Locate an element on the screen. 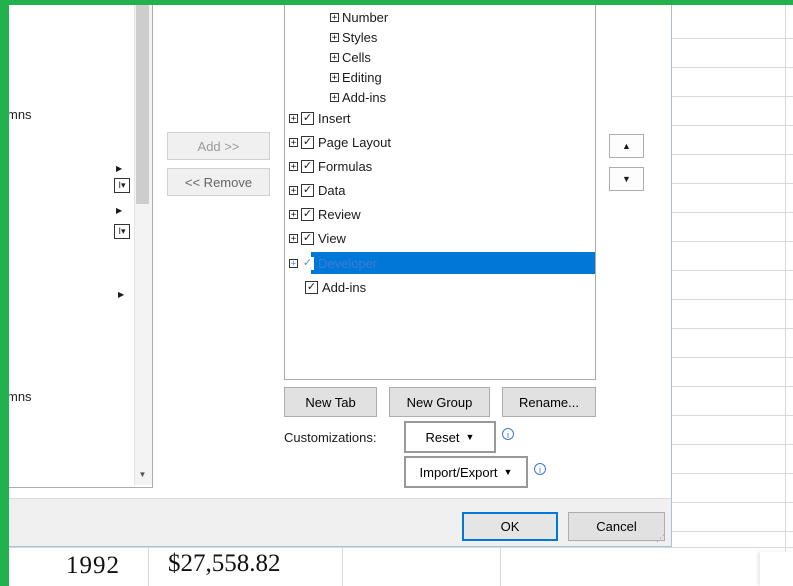  remove-button: << Remove is located at coordinates (218, 182).